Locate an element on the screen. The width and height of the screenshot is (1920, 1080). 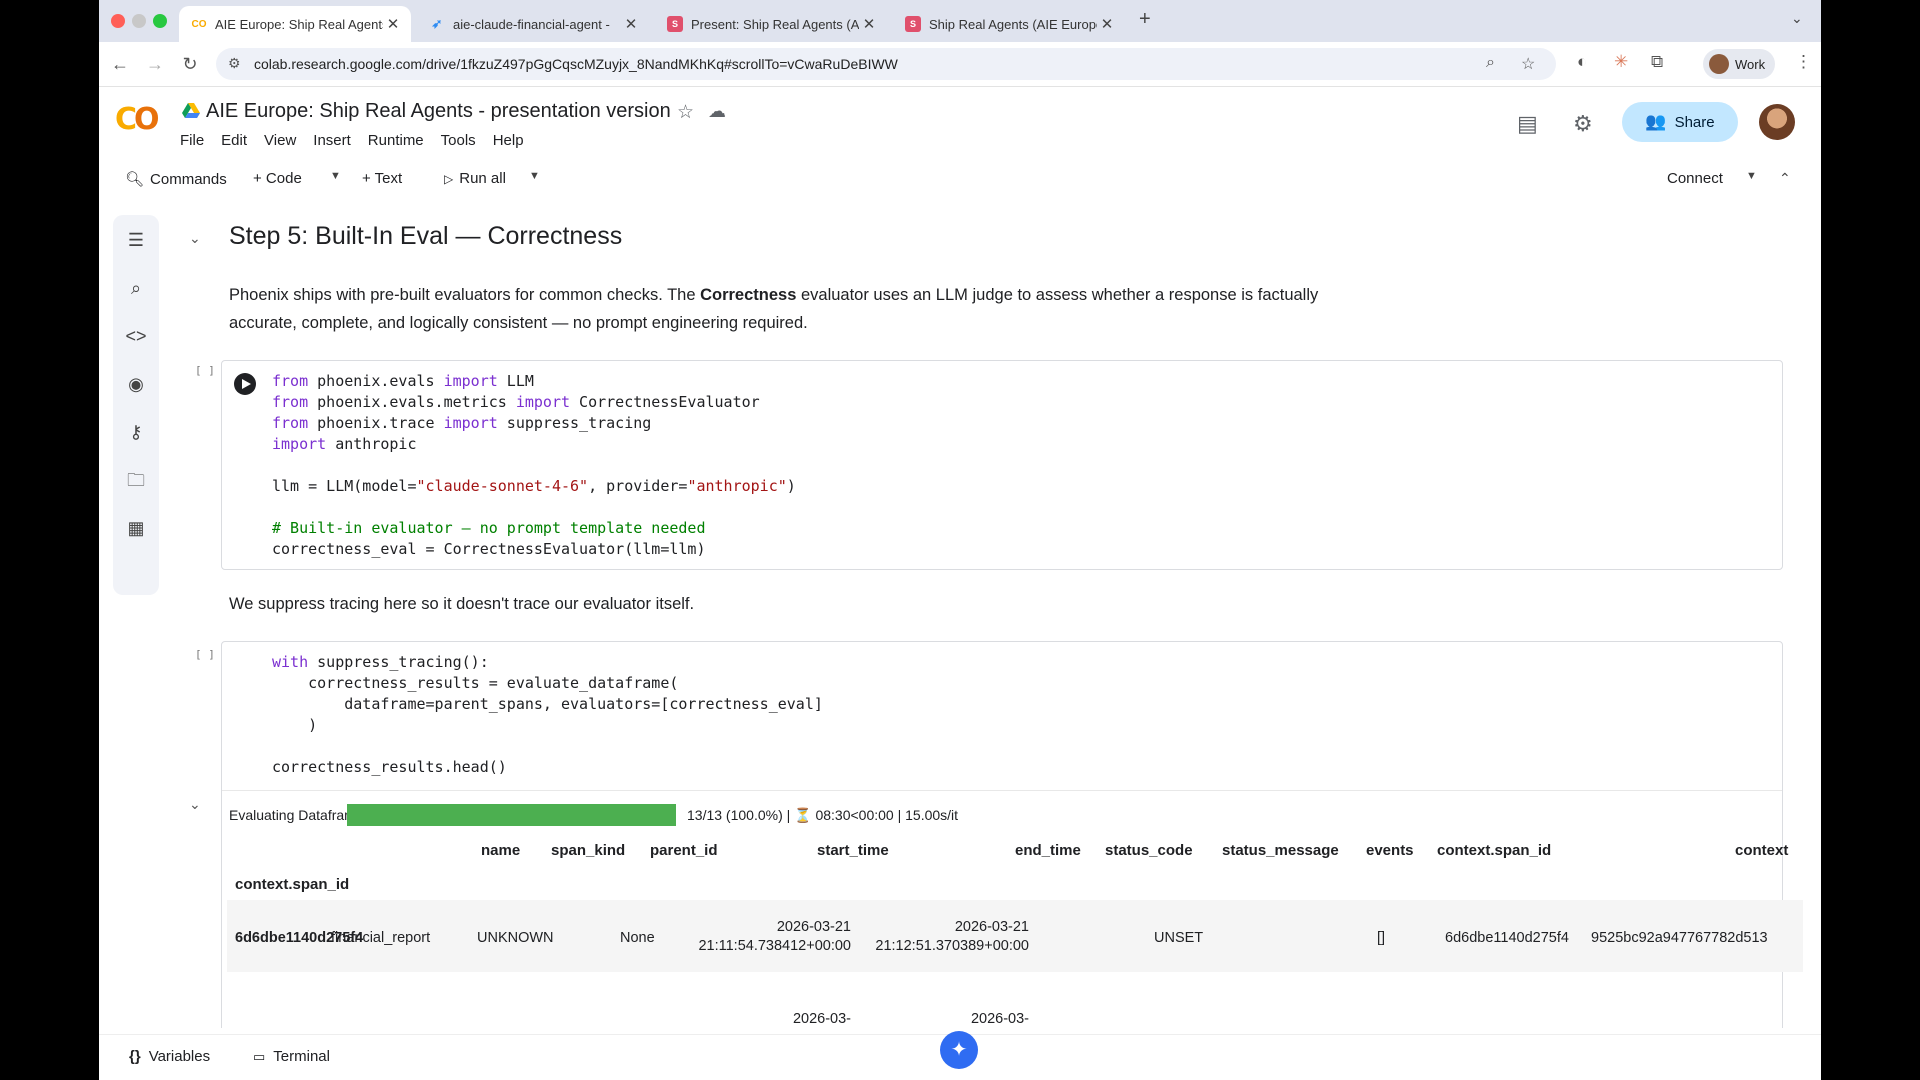
tab-present: S Present: Ship Real Agents (A ✕ is located at coordinates (771, 24).